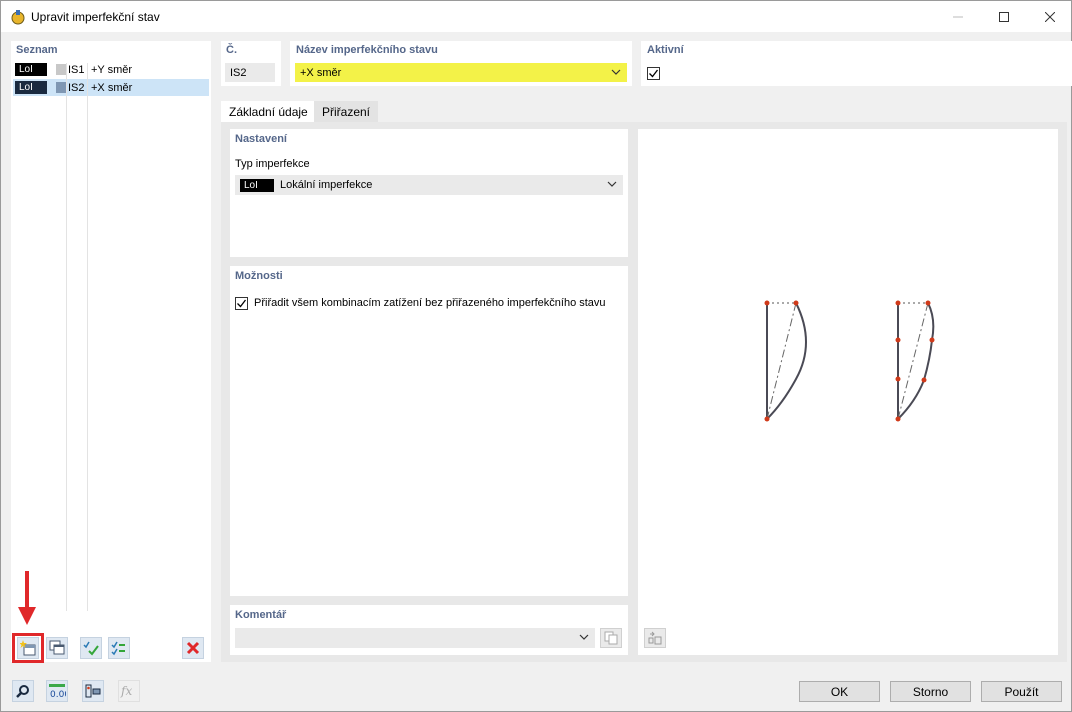 This screenshot has width=1072, height=712. What do you see at coordinates (429, 185) in the screenshot?
I see `imperfection-type-combobox: LoI Lokální imperfekce` at bounding box center [429, 185].